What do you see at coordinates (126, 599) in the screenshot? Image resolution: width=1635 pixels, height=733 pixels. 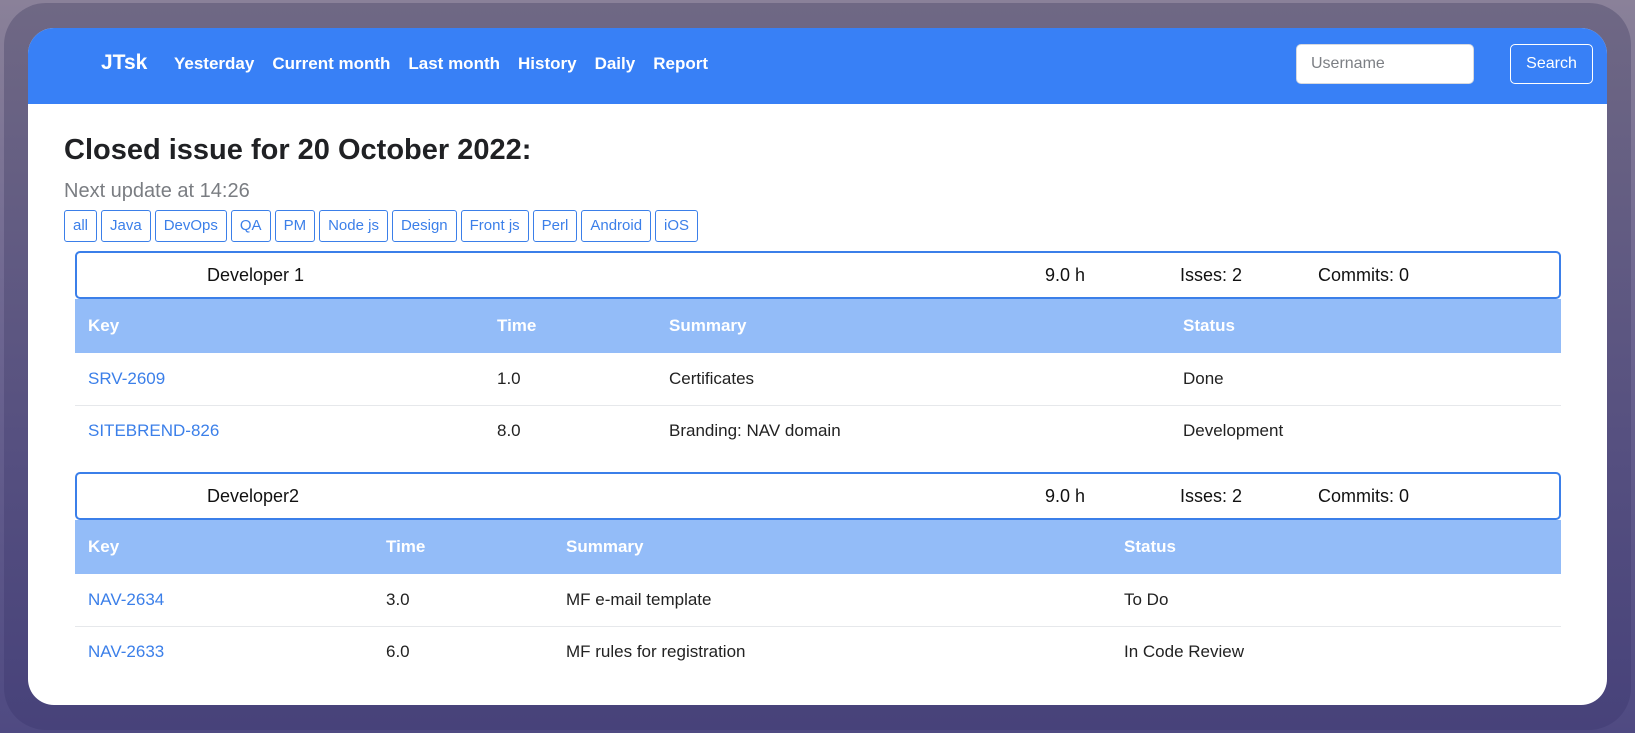 I see `issue-key-link: NAV-2634` at bounding box center [126, 599].